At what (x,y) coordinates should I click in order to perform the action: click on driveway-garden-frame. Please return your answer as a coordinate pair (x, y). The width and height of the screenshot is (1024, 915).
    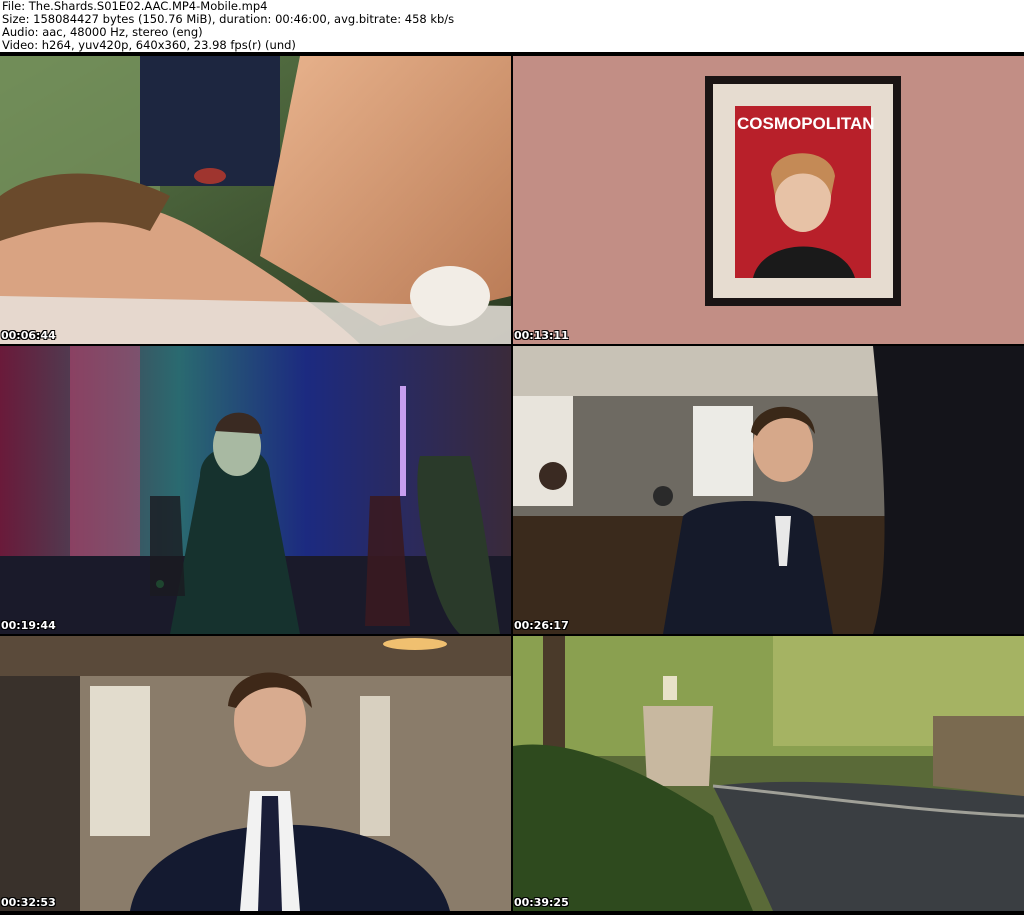
    Looking at the image, I should click on (768, 773).